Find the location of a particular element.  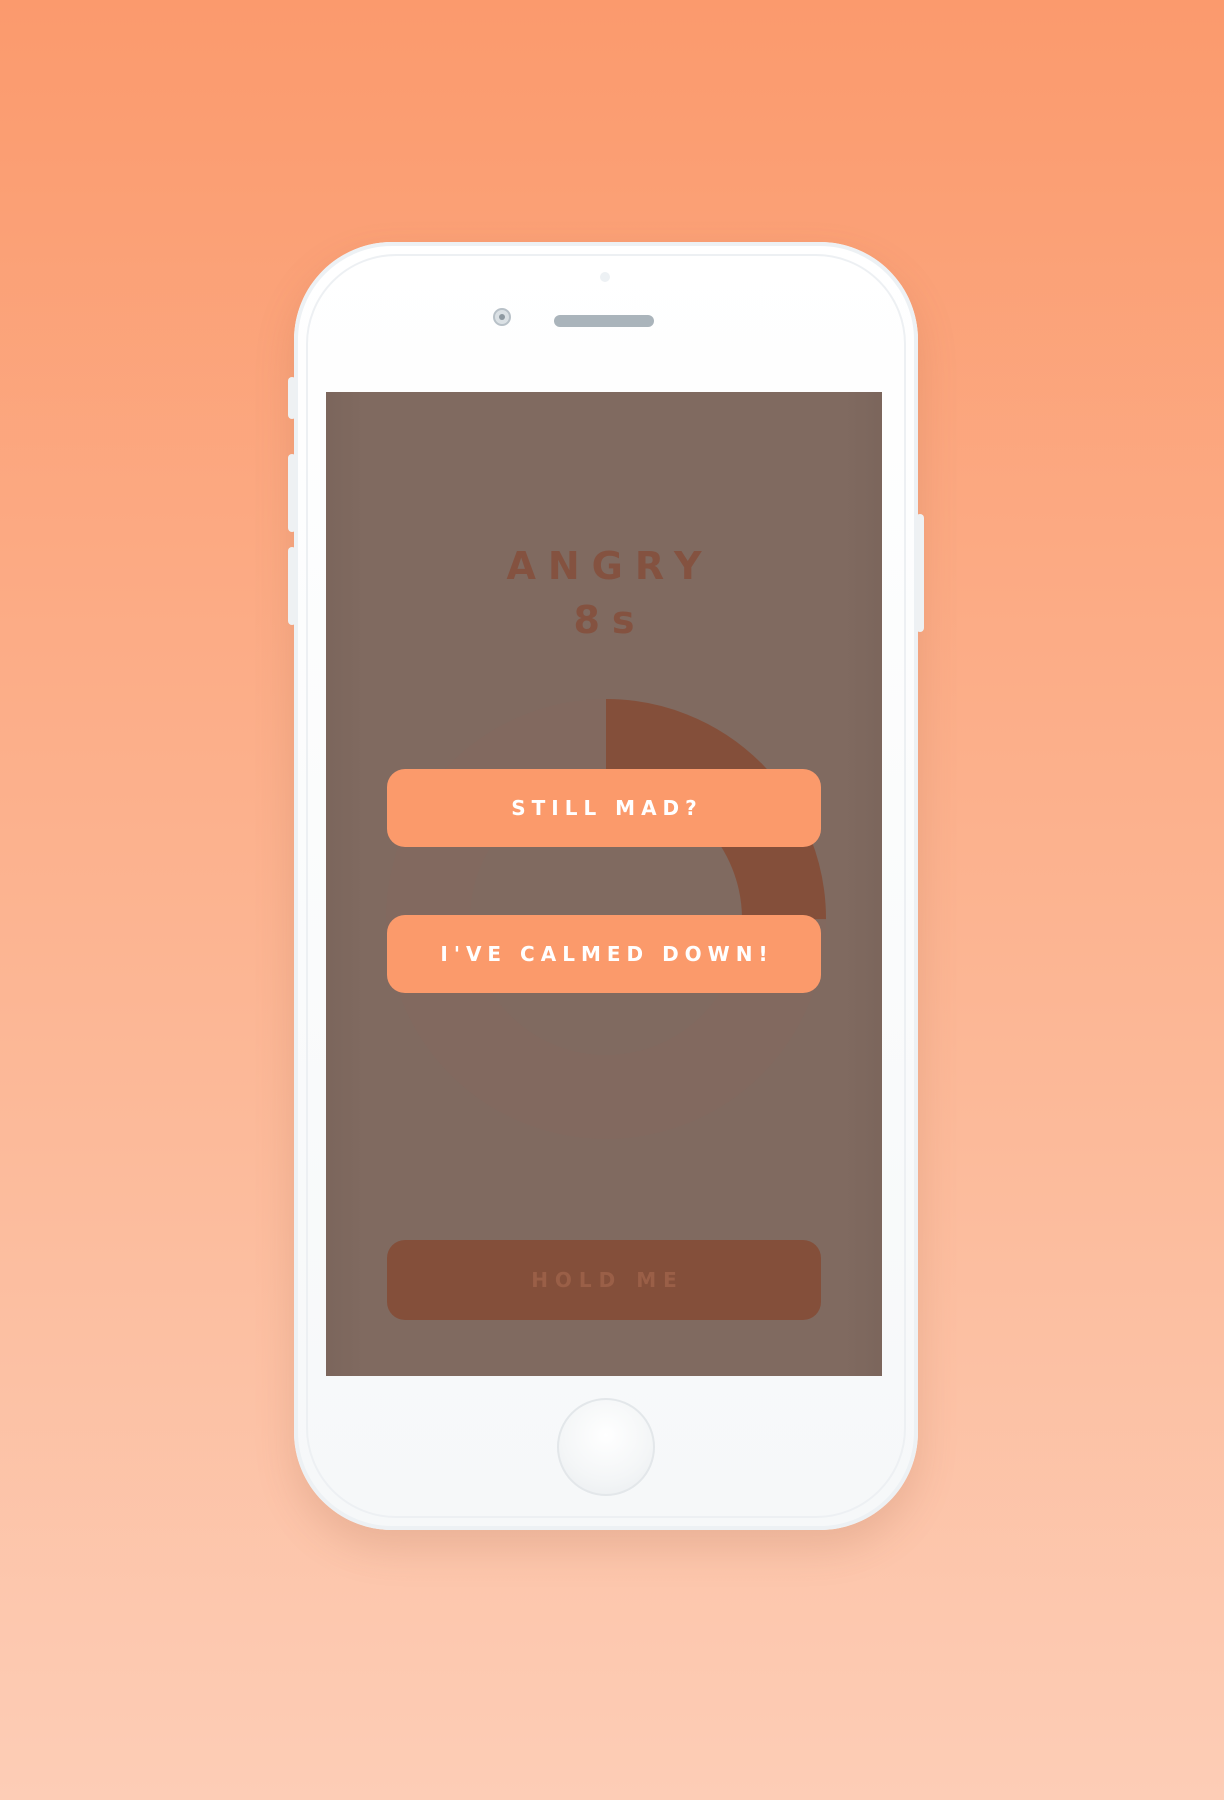

timer-label: 8s is located at coordinates (610, 620).